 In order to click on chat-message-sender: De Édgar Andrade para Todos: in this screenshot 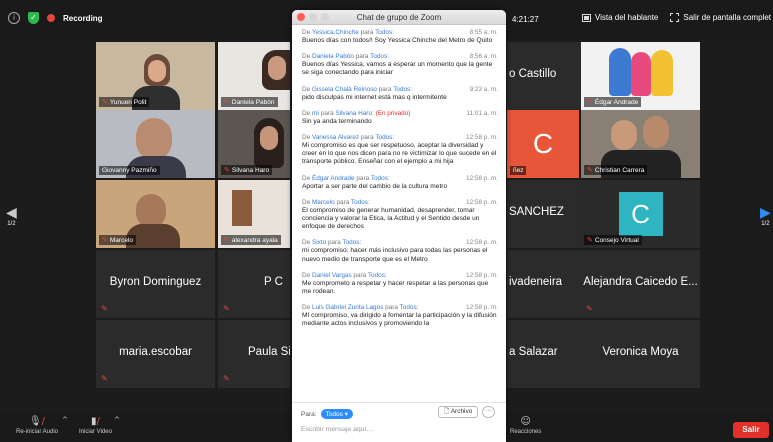, I will do `click(346, 178)`.